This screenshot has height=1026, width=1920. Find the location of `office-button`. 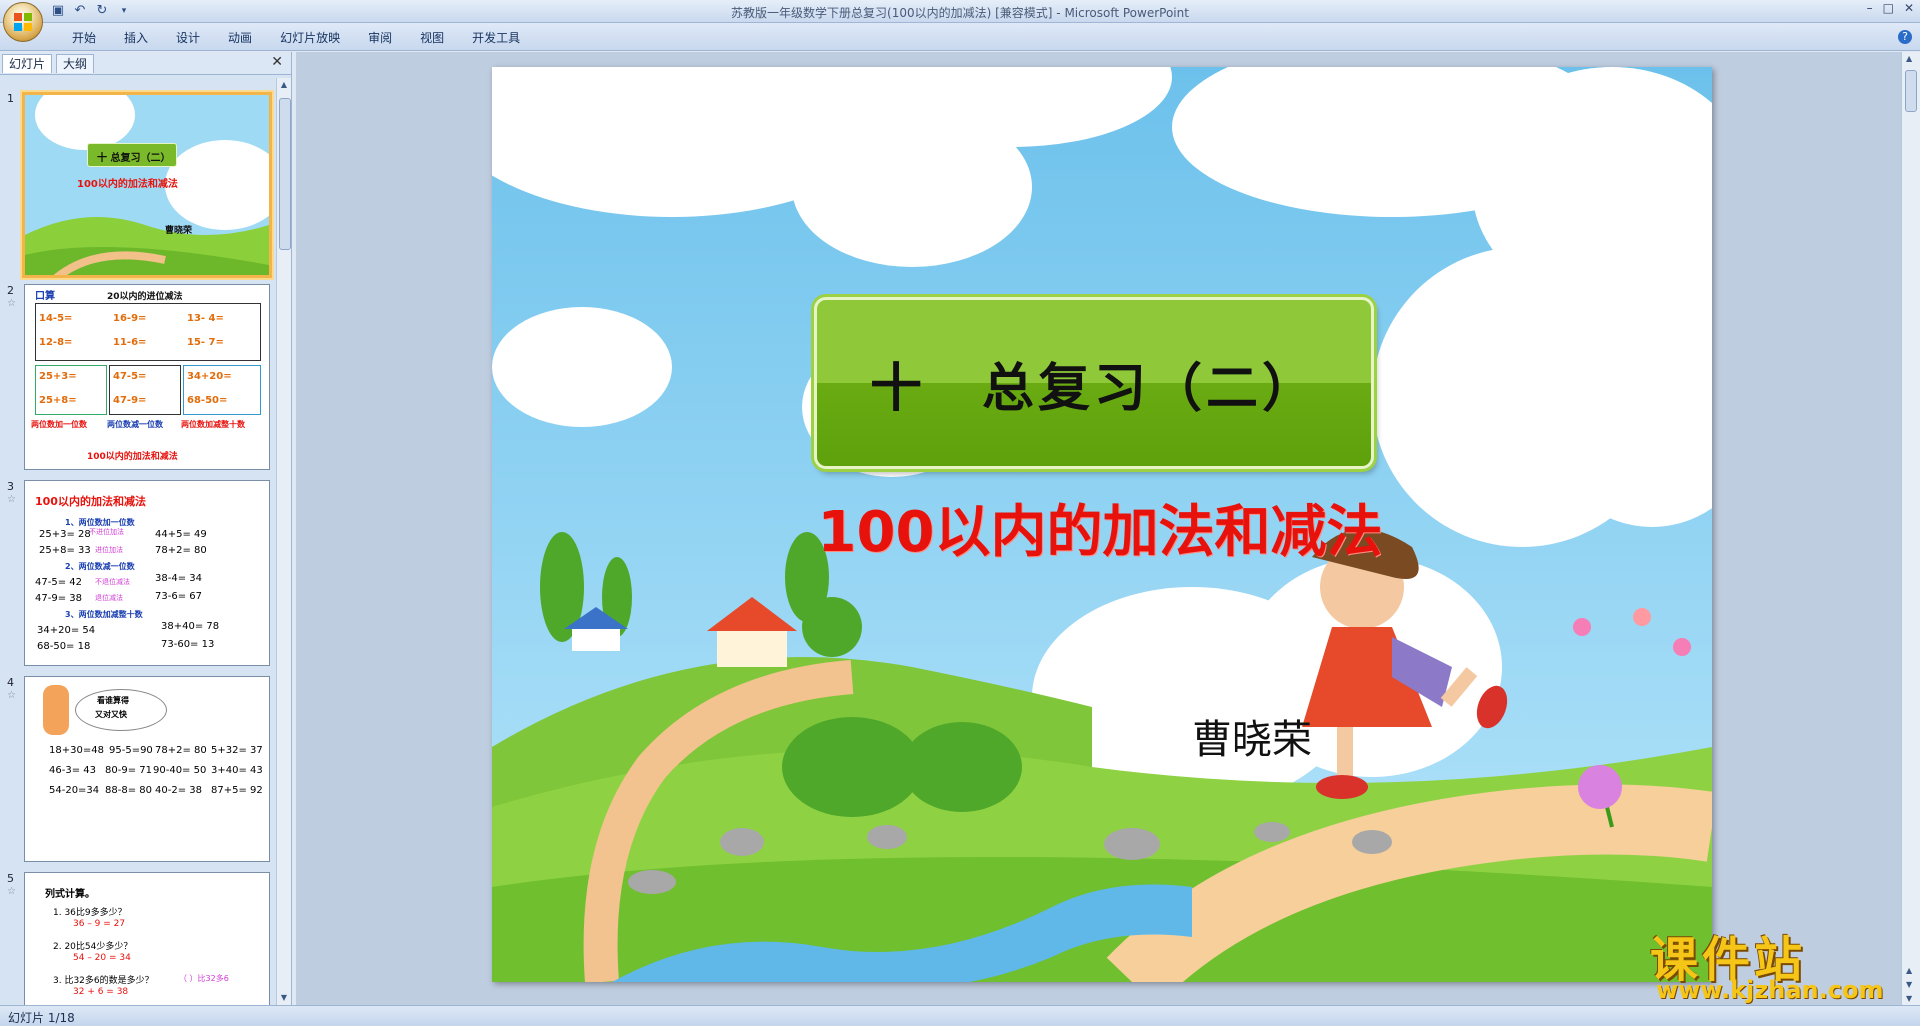

office-button is located at coordinates (23, 22).